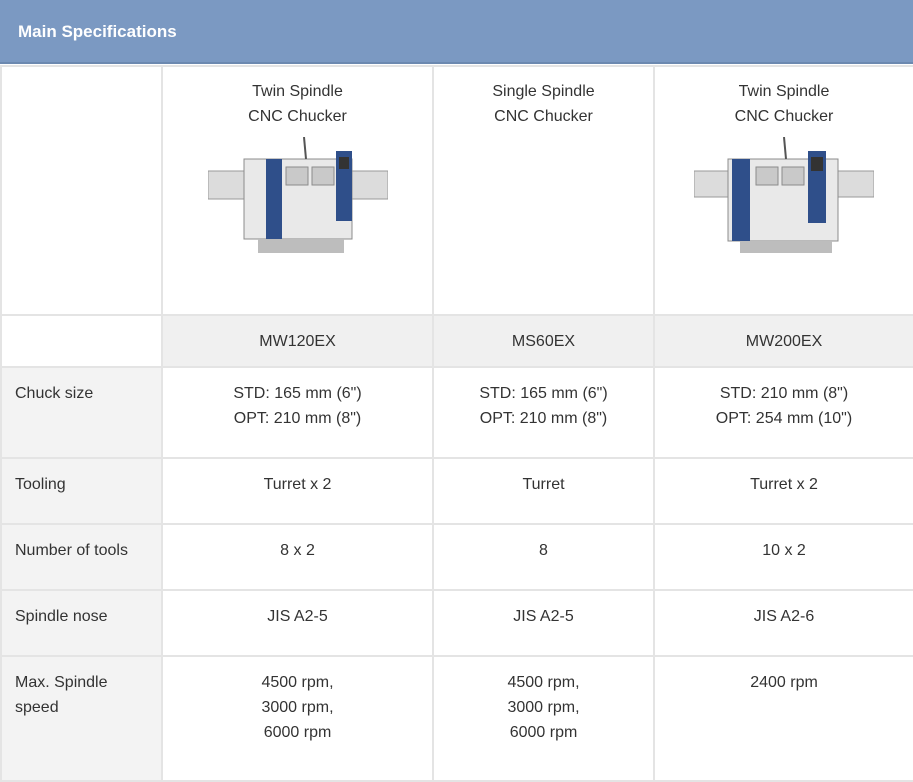  What do you see at coordinates (784, 393) in the screenshot?
I see `value-line: STD: 210 mm (8")` at bounding box center [784, 393].